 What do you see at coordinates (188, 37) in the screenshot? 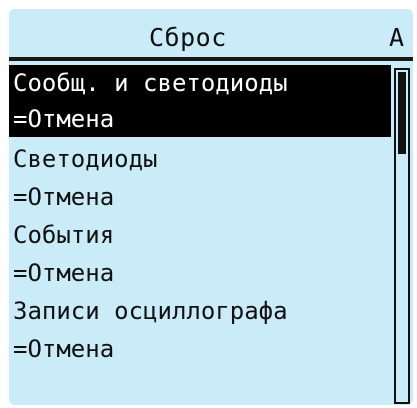
I see `page-title: Сброс` at bounding box center [188, 37].